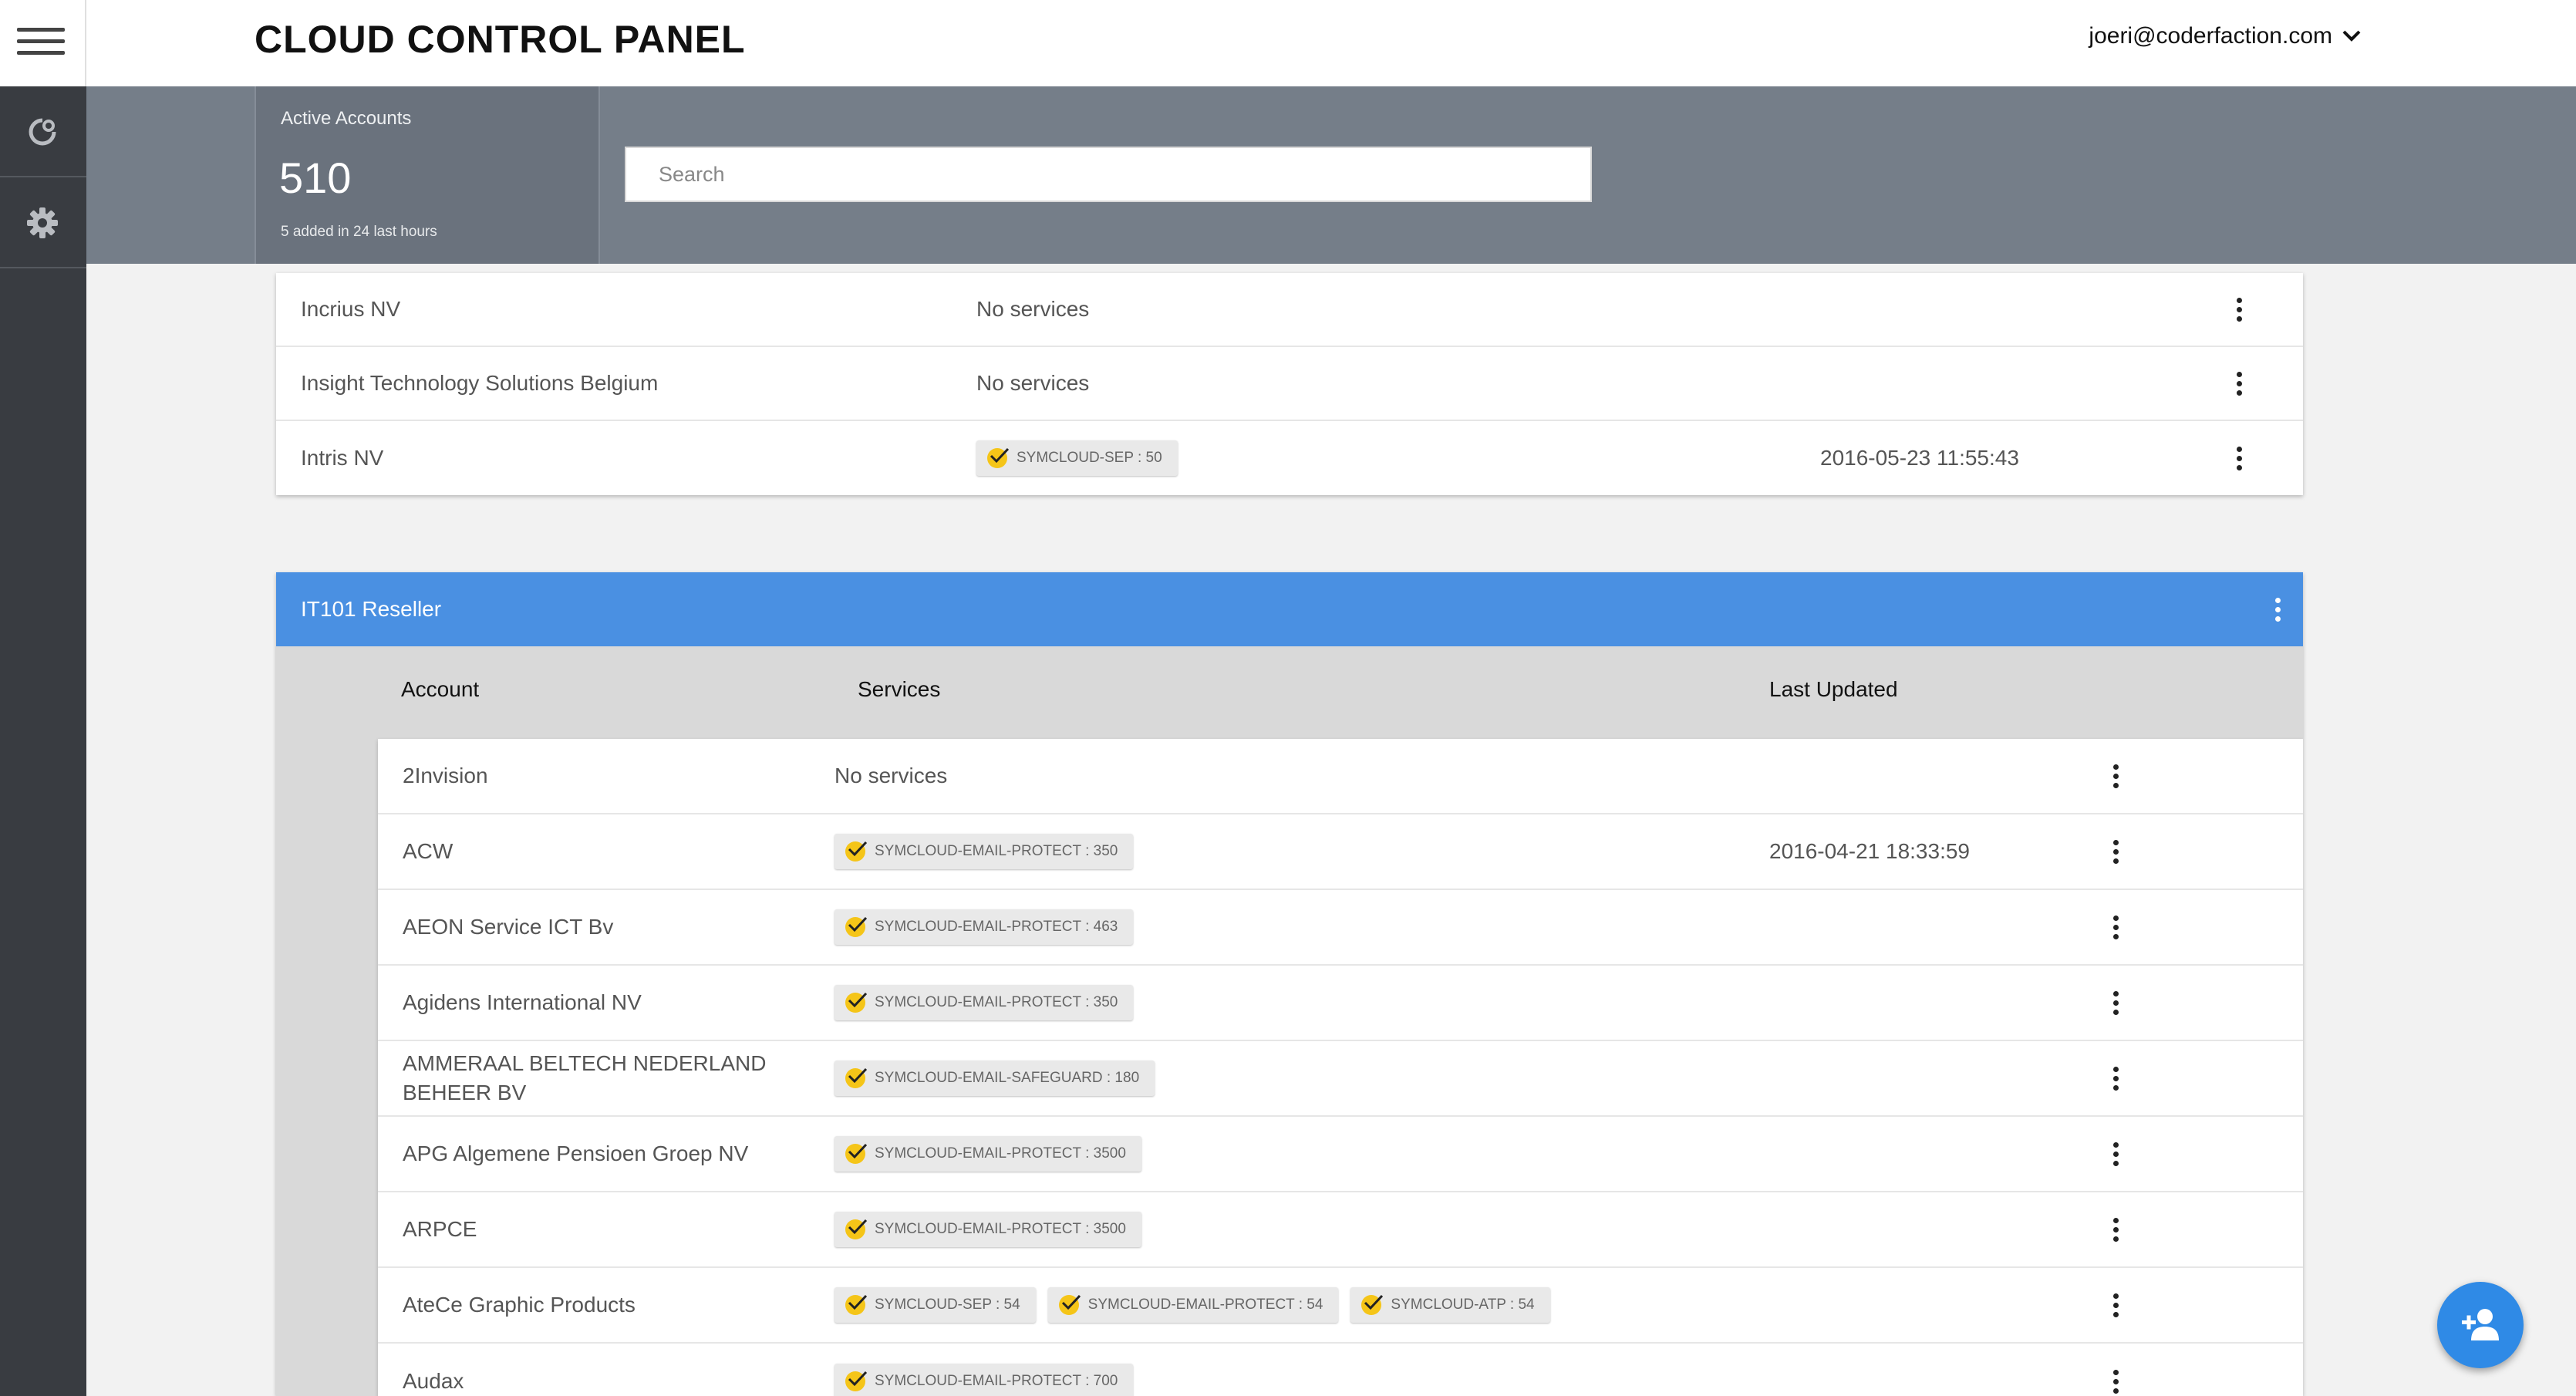 The image size is (2576, 1396). What do you see at coordinates (576, 1153) in the screenshot?
I see `account-name: APG Algemene Pensioen Groep NV` at bounding box center [576, 1153].